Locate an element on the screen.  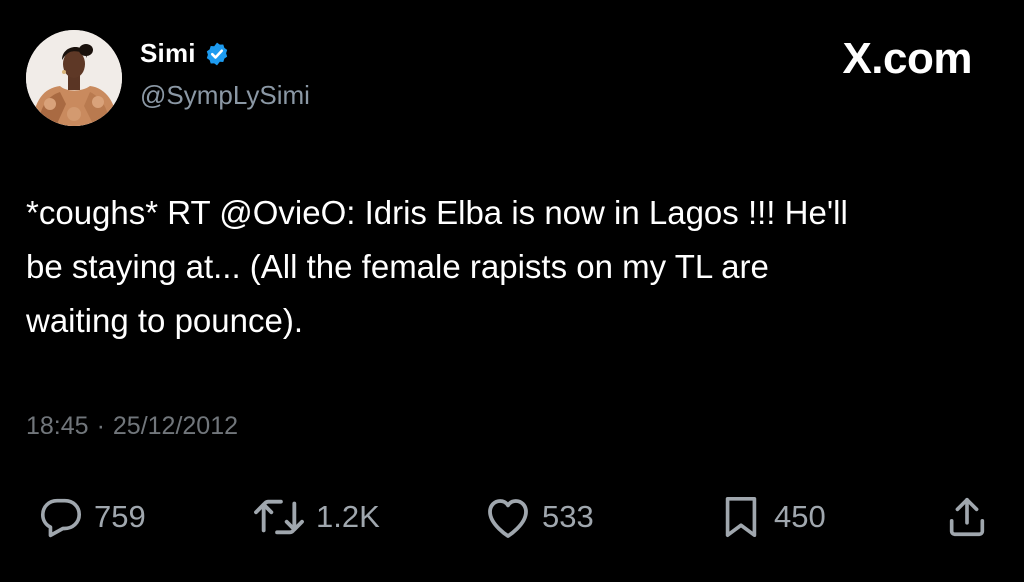
avatar-photo-icon is located at coordinates (74, 78).